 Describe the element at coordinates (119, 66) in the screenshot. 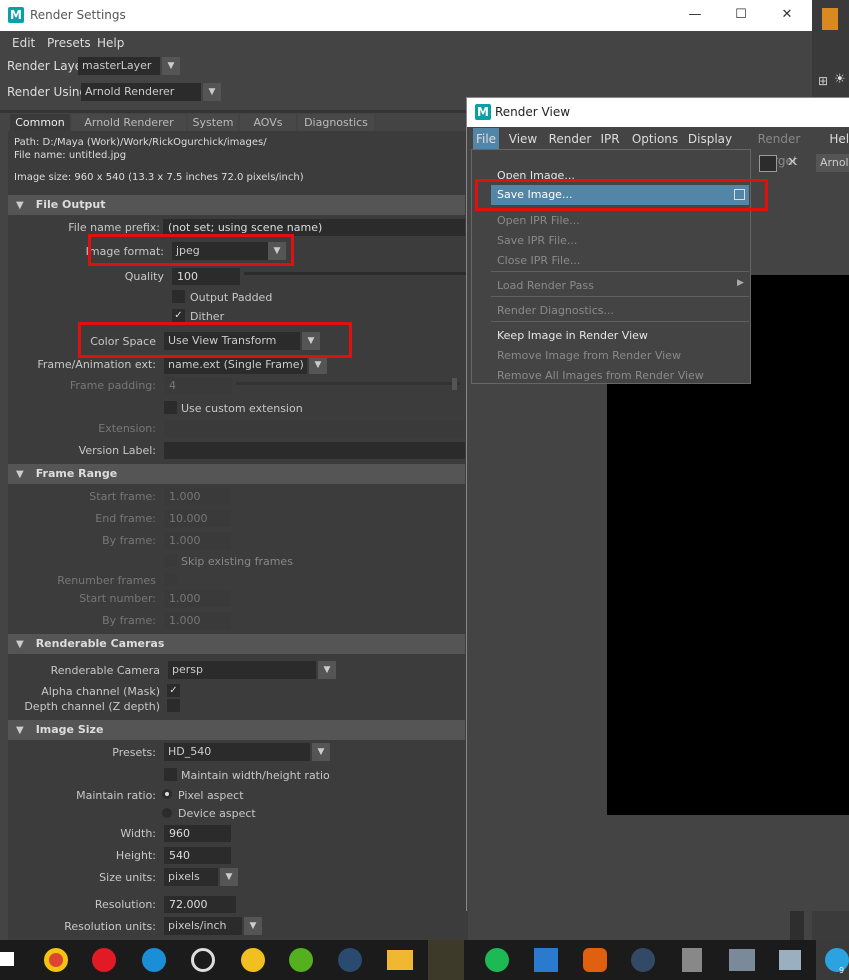

I see `render-layer-dropdown: masterLayer` at that location.